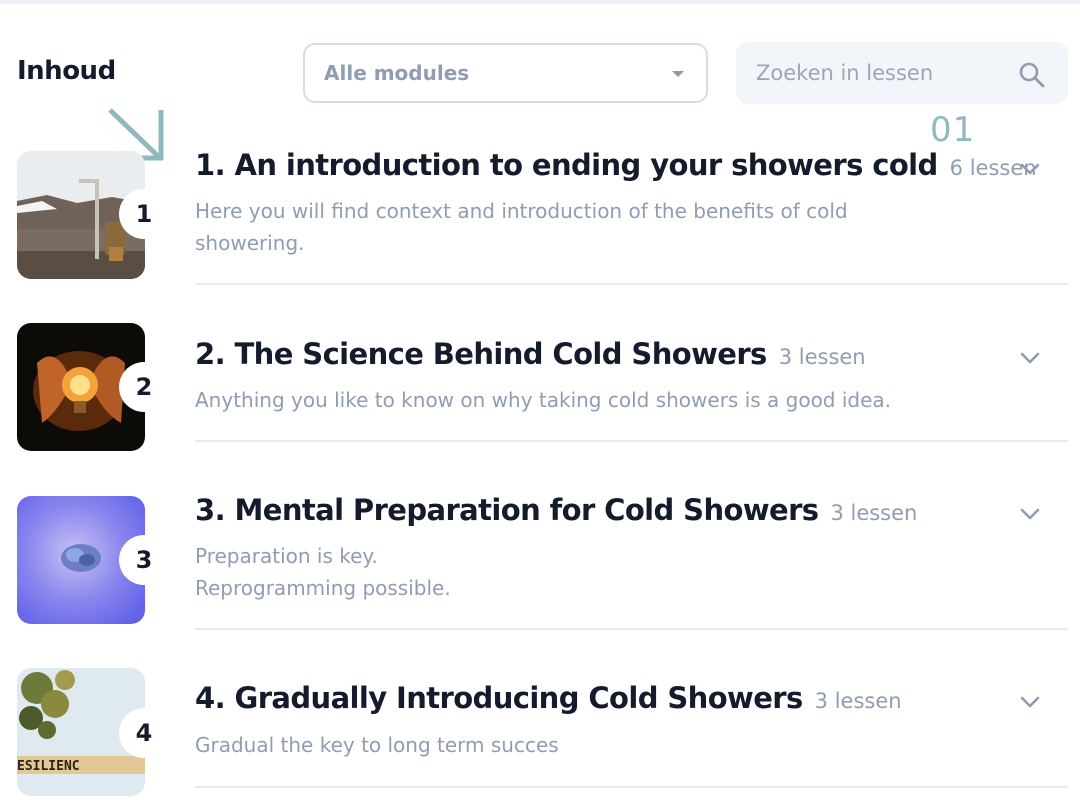 This screenshot has height=810, width=1080. What do you see at coordinates (66, 71) in the screenshot?
I see `page-title: Inhoud` at bounding box center [66, 71].